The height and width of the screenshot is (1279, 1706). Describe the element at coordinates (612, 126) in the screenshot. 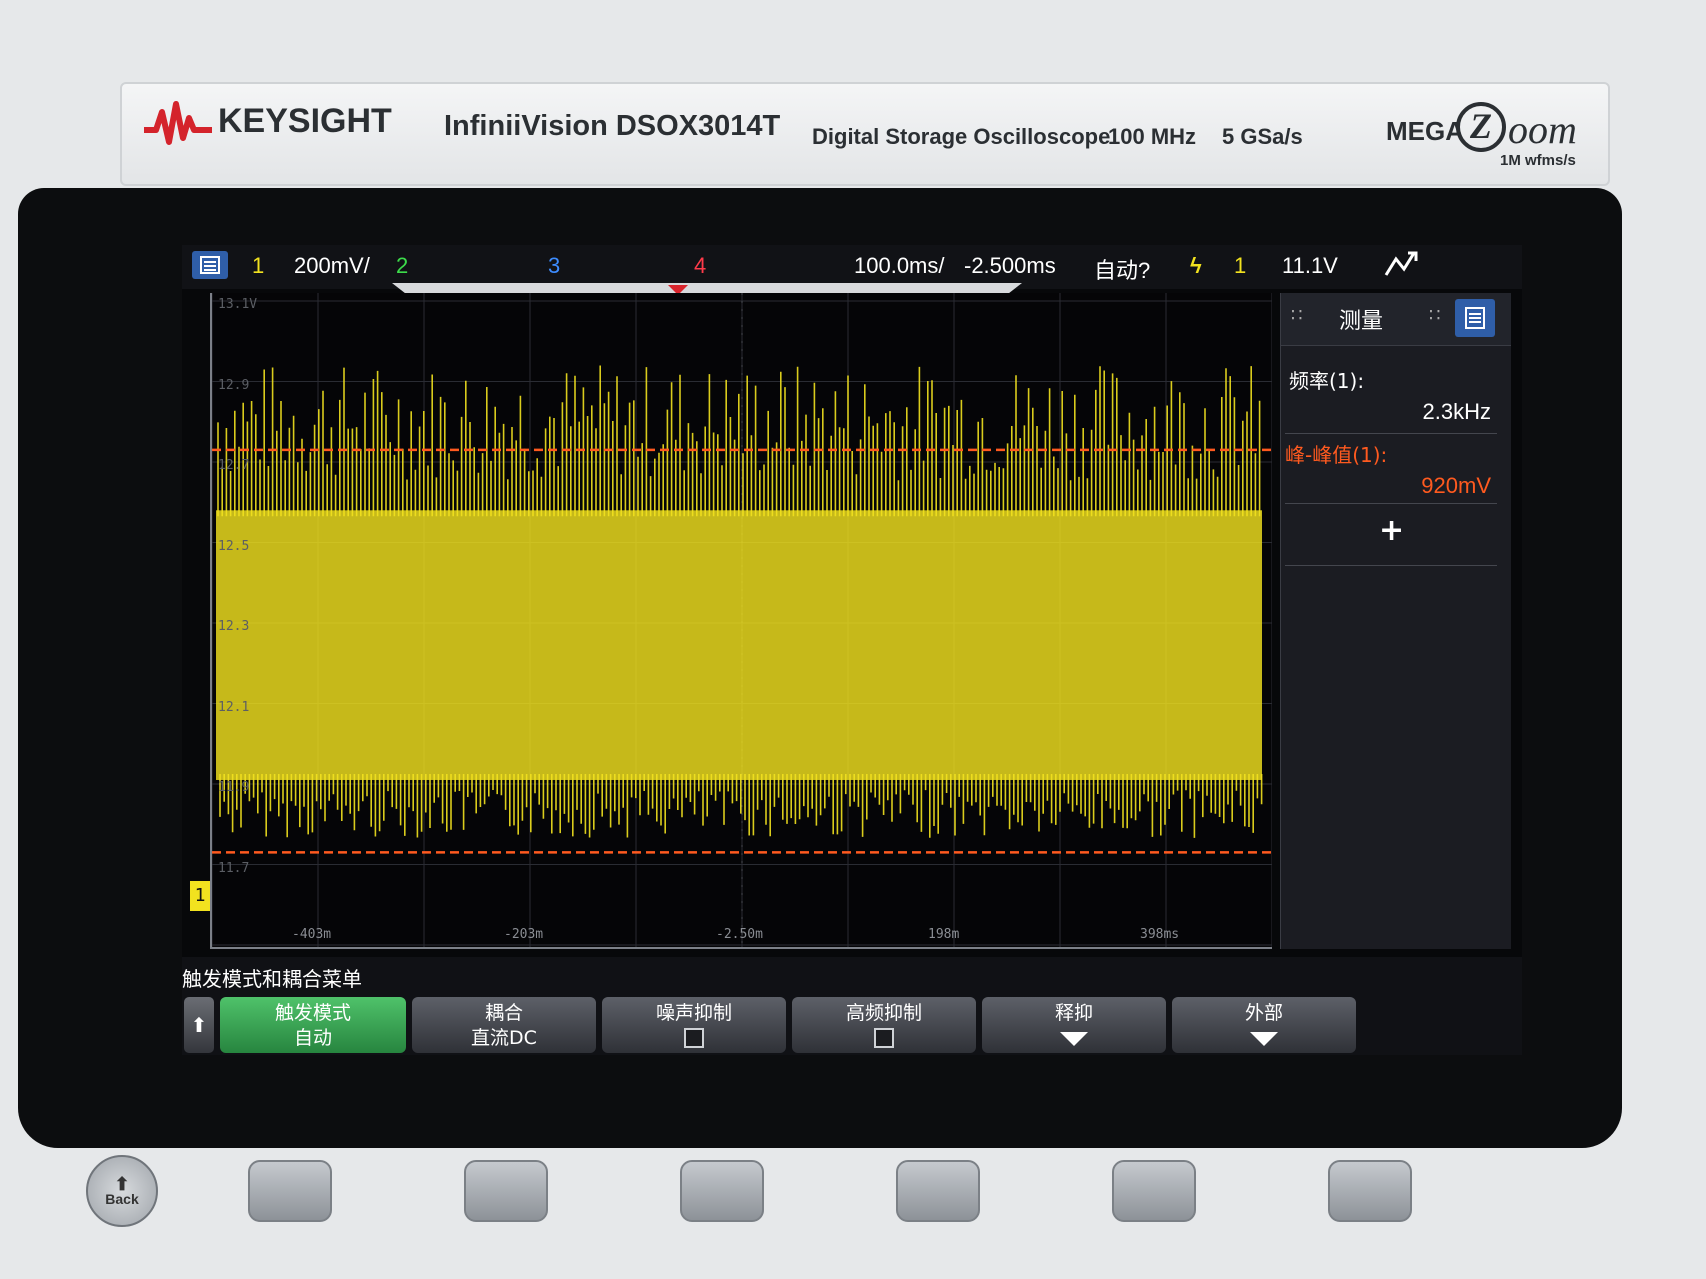

I see `model-name: InfiniiVision DSOX3014T` at that location.